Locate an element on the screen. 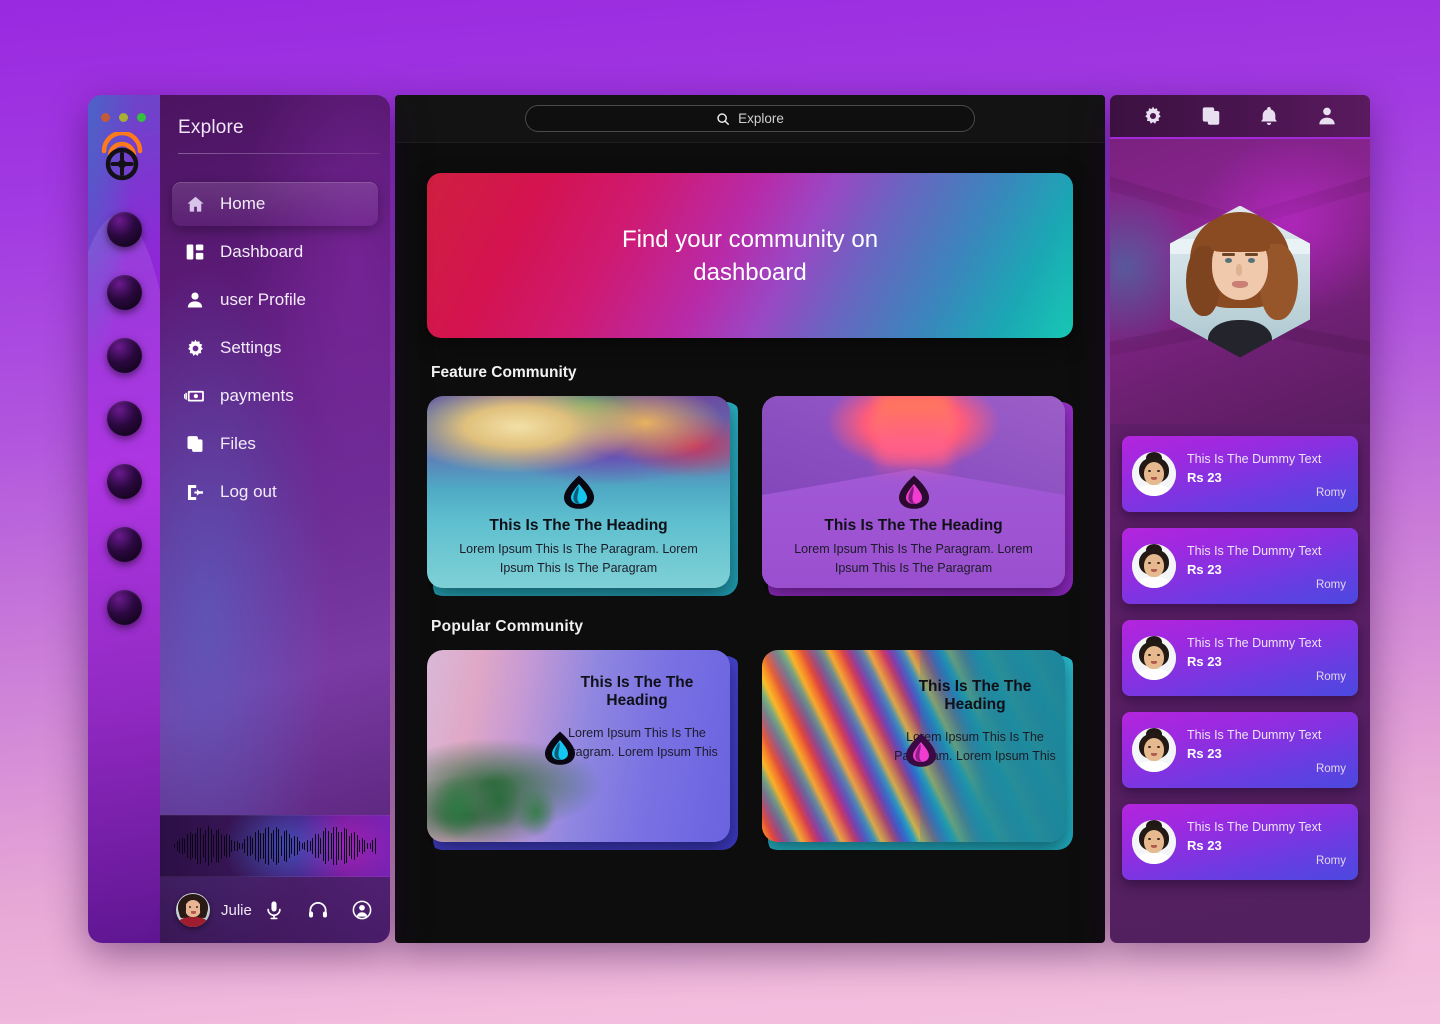 This screenshot has height=1024, width=1440. sidebar-item-logout: Log out is located at coordinates (275, 492).